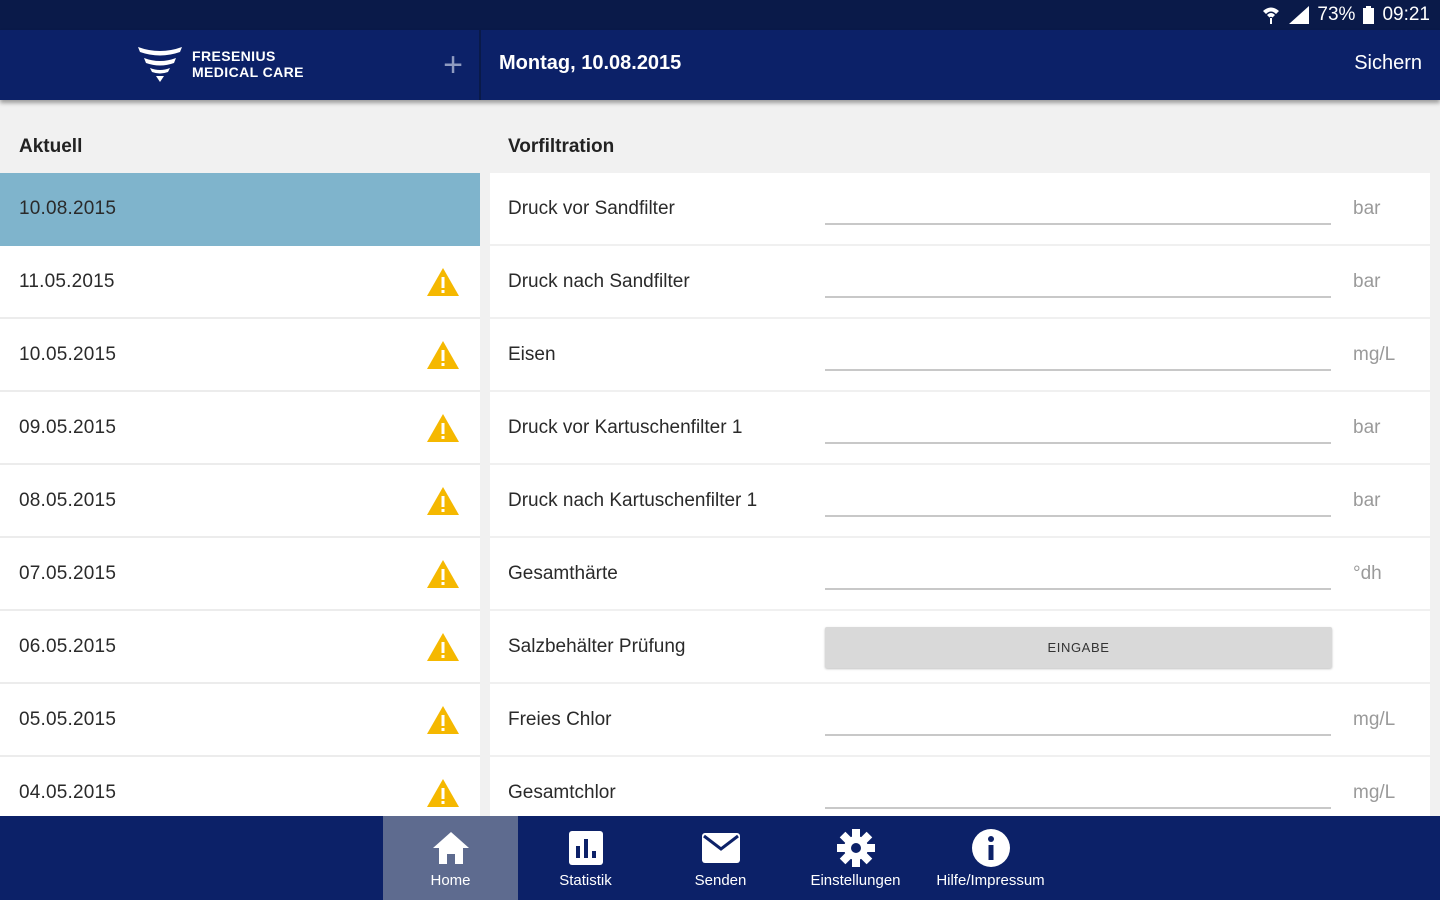 The image size is (1440, 900). Describe the element at coordinates (67, 281) in the screenshot. I see `date-list-item-label: 11.05.2015` at that location.